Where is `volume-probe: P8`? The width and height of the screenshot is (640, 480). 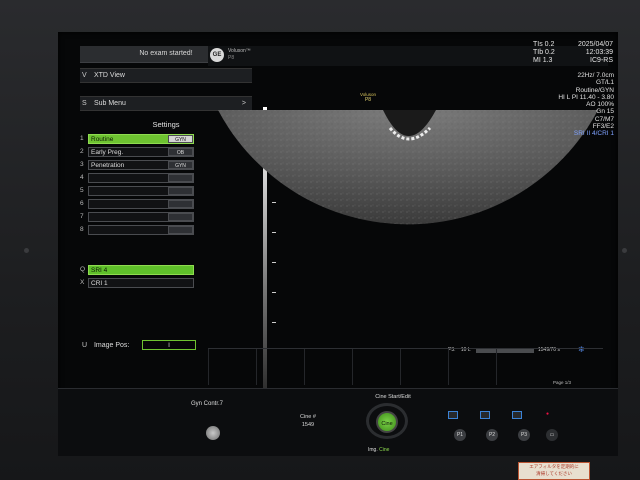
volume-probe: P8 is located at coordinates (368, 100).